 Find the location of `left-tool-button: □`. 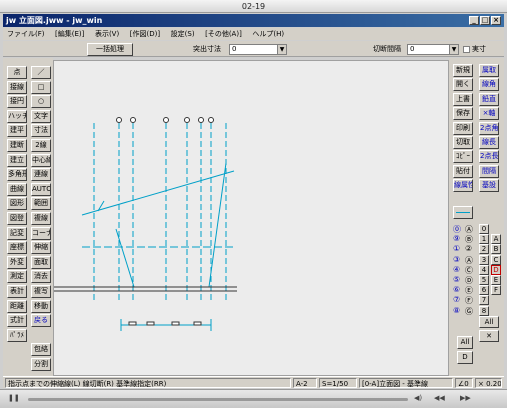

left-tool-button: □ is located at coordinates (41, 87).